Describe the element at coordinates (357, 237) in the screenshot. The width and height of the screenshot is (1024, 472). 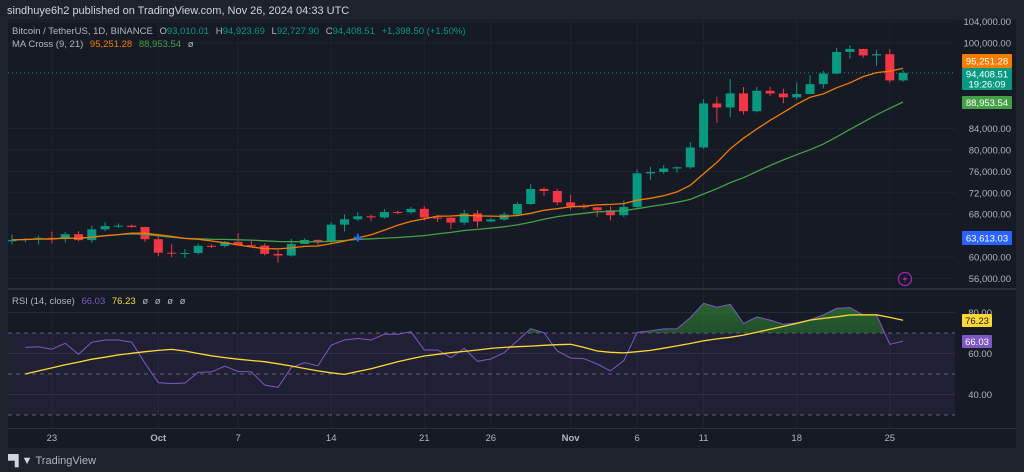
I see `crosshair-marker` at that location.